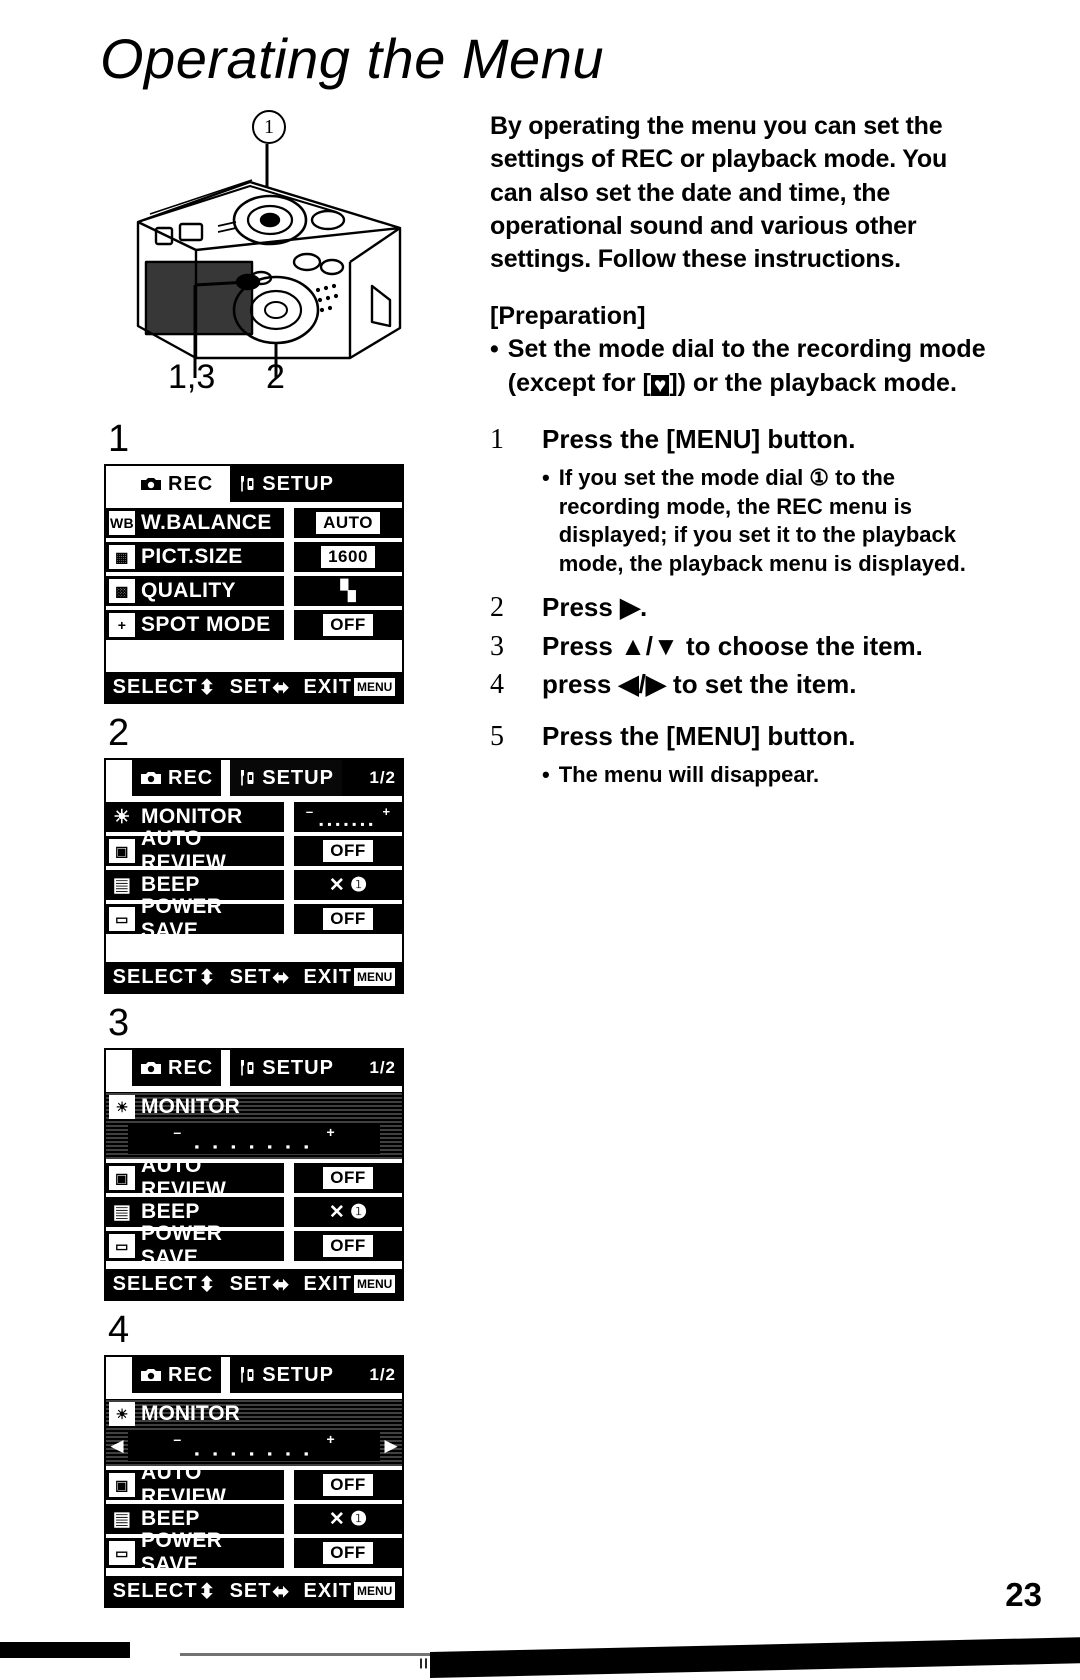 The image size is (1080, 1680). I want to click on slider-arrow-right-icon: ▶, so click(391, 1446).